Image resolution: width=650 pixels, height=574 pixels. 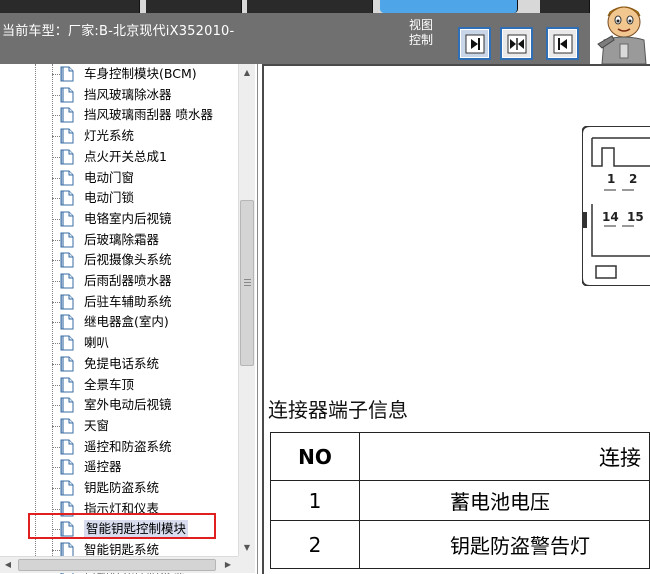 I want to click on view-control-line2: 控制, so click(x=421, y=40).